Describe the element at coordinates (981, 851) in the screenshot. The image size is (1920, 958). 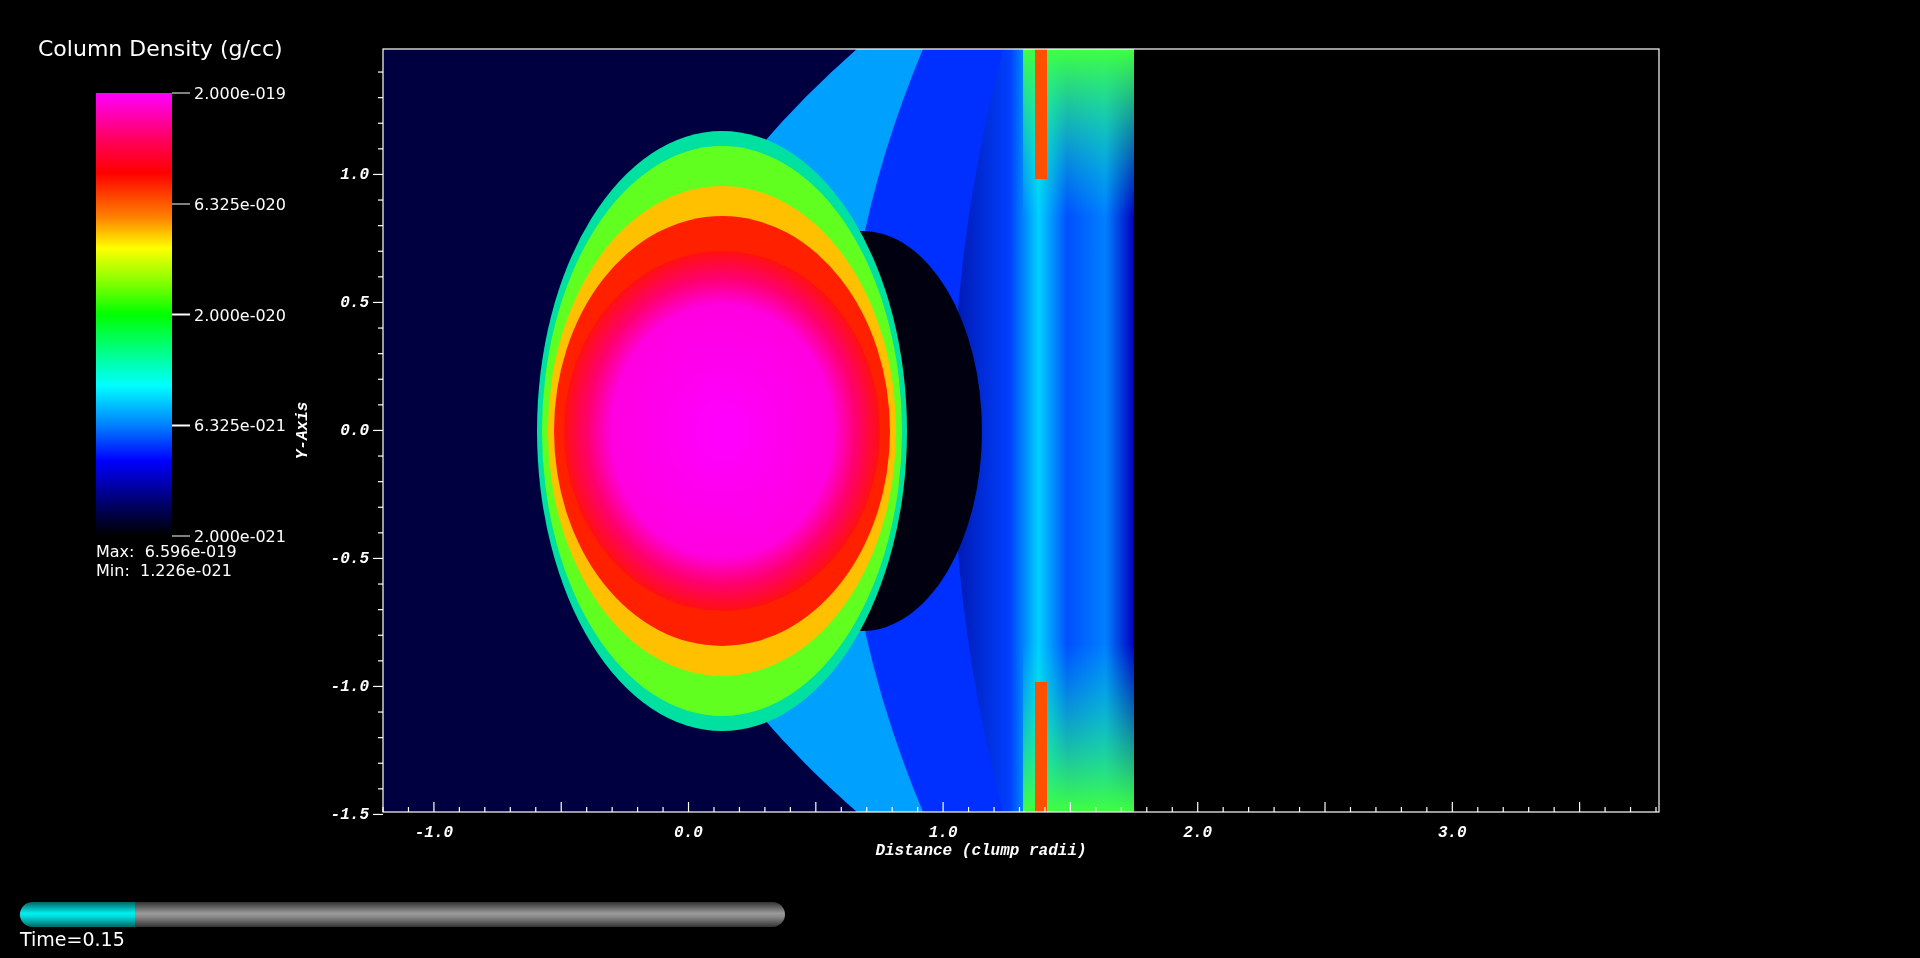
I see `x-axis-title: Distance (clump radii)` at that location.